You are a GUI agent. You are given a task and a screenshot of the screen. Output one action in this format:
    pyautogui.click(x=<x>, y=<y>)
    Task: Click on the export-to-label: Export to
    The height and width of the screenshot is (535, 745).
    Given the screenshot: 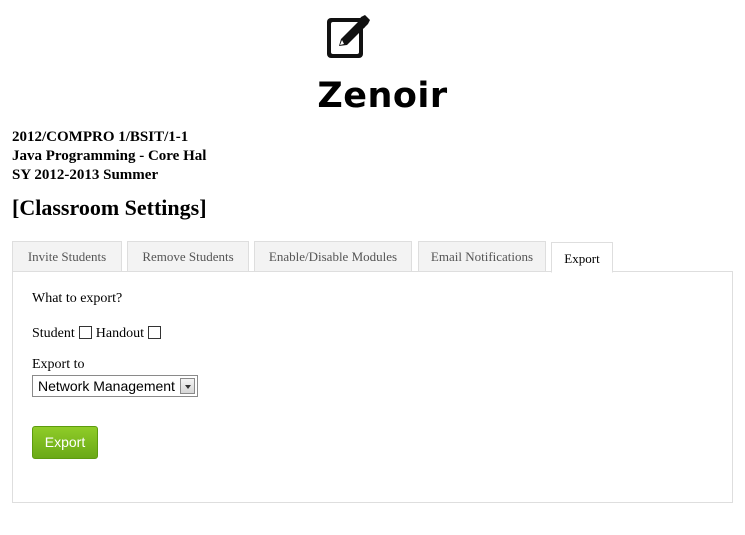 What is the action you would take?
    pyautogui.click(x=58, y=364)
    